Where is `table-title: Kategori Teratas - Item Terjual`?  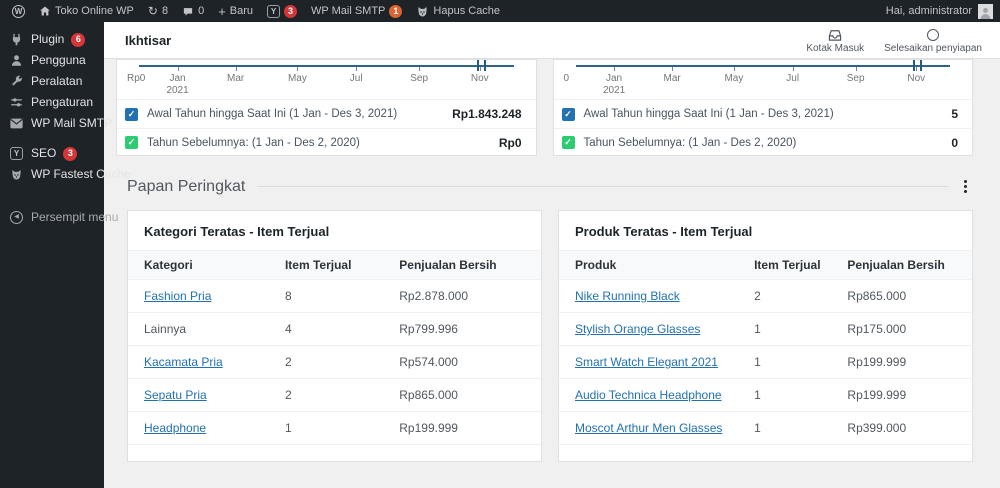 table-title: Kategori Teratas - Item Terjual is located at coordinates (237, 231).